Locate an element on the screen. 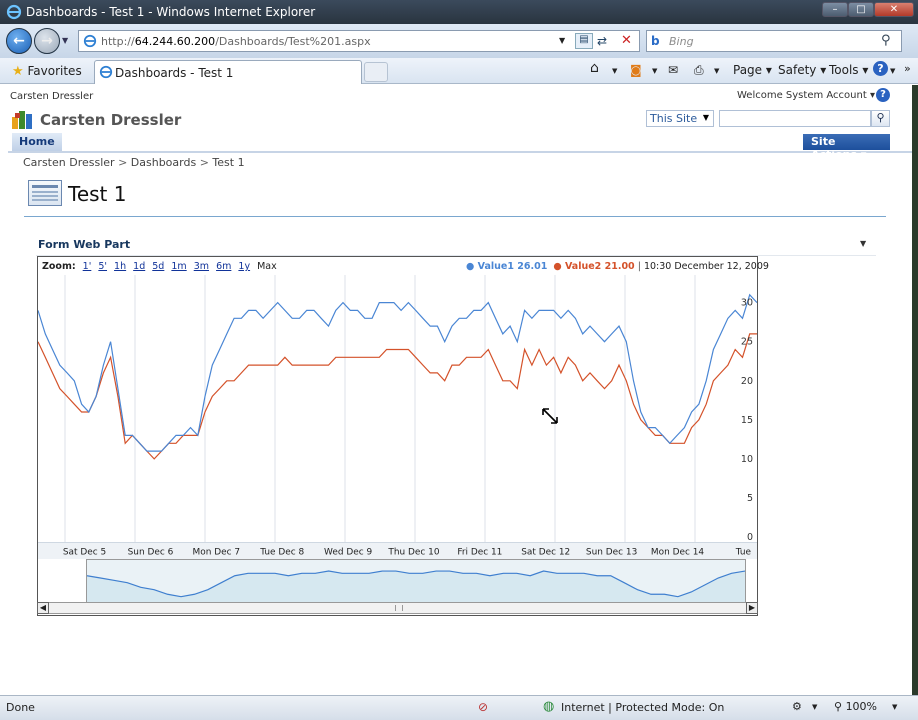  sp-help-icon: ? is located at coordinates (883, 95).